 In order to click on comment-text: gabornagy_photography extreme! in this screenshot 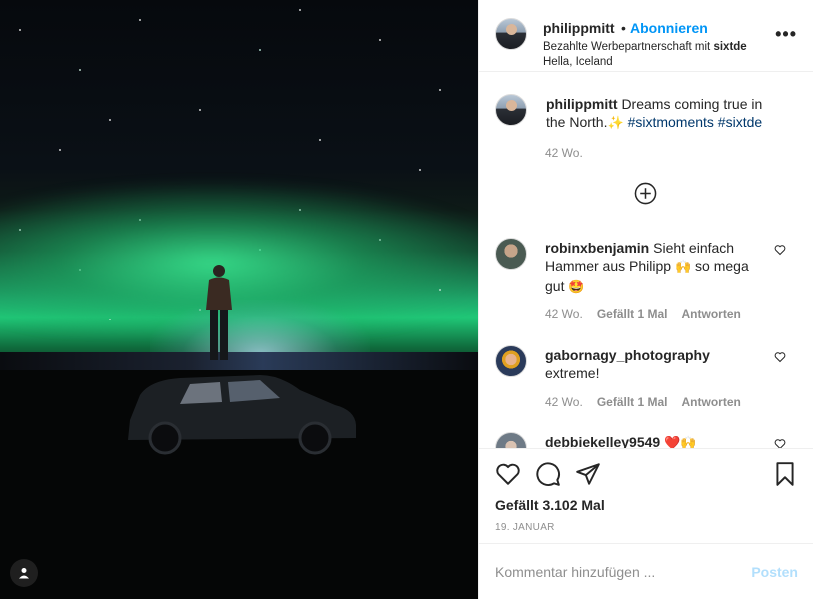, I will do `click(655, 364)`.